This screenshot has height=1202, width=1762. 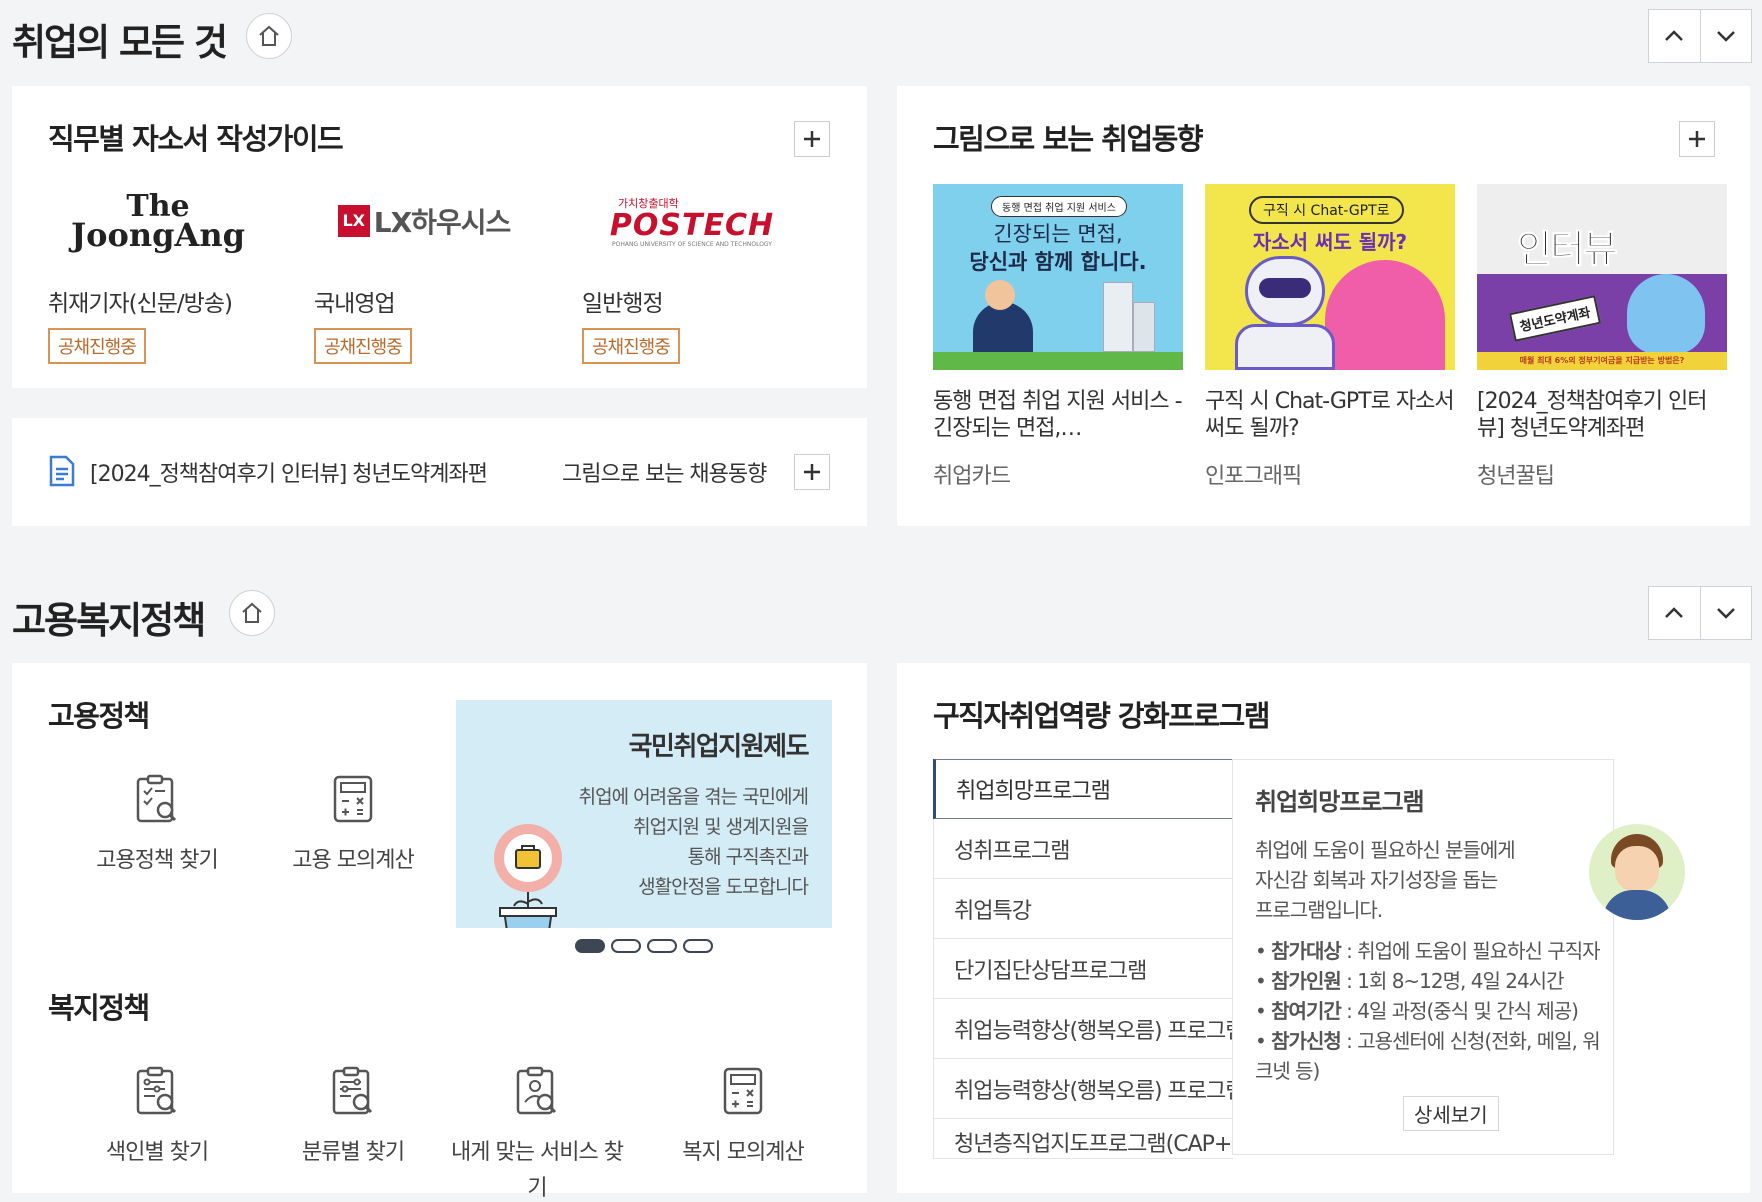 I want to click on welfare-index-search: 색인별 찾기, so click(x=157, y=1117).